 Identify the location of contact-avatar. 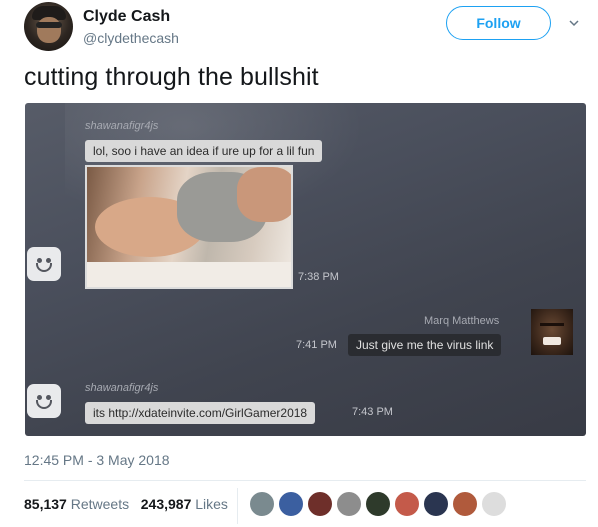
(552, 332).